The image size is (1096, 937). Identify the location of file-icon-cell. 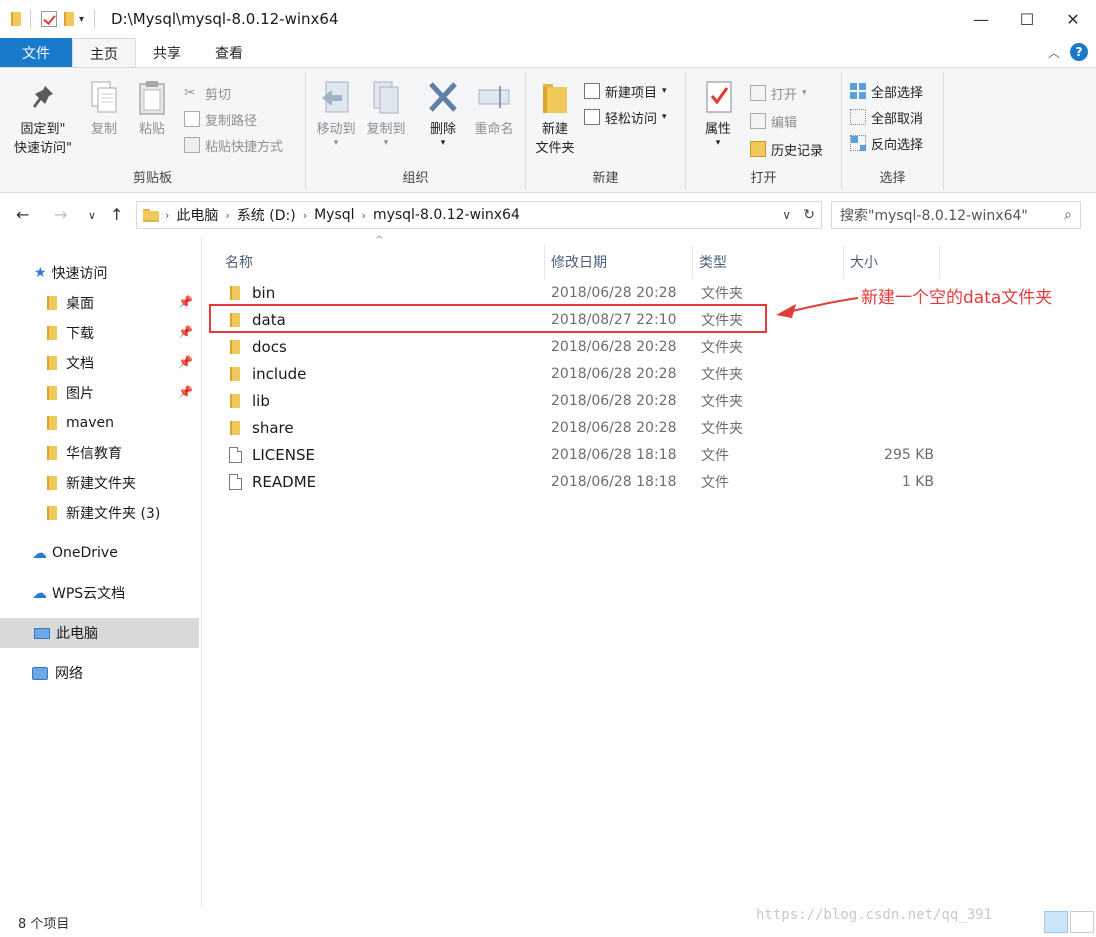
(234, 400).